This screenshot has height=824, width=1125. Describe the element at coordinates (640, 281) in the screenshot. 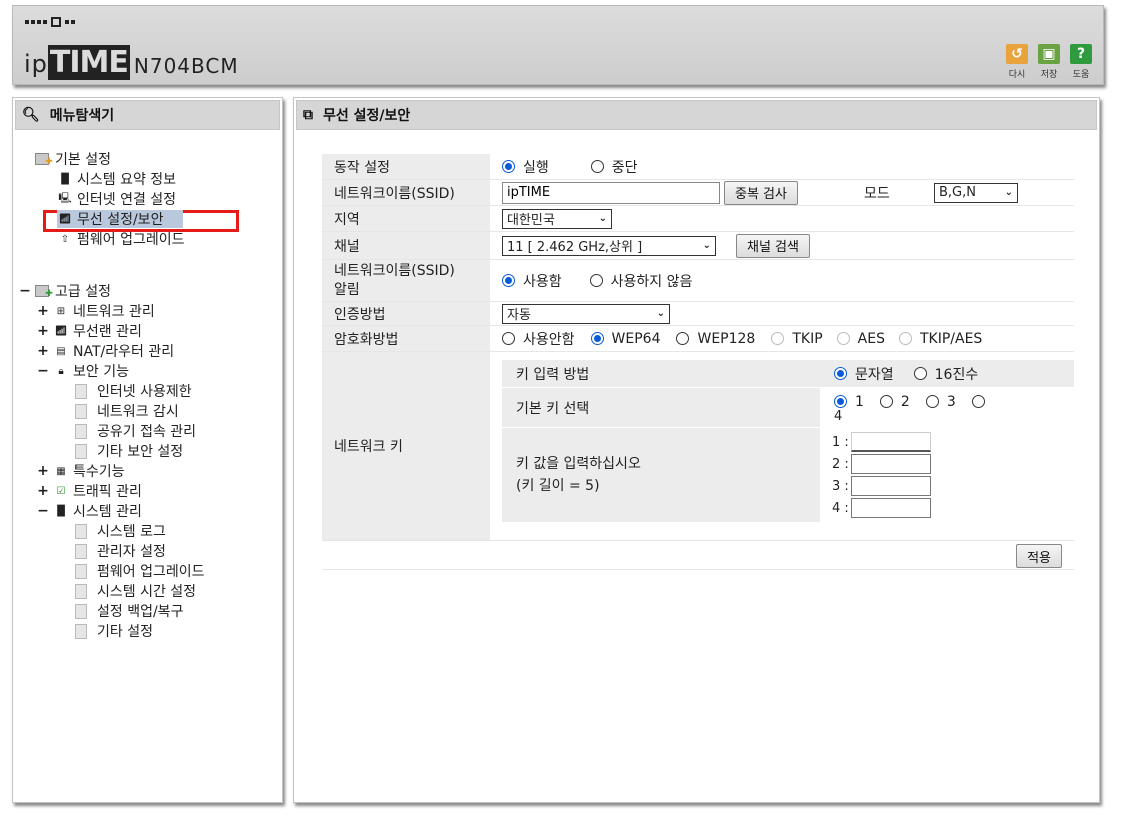

I see `radio-broadcast-off: 사용하지 않음` at that location.